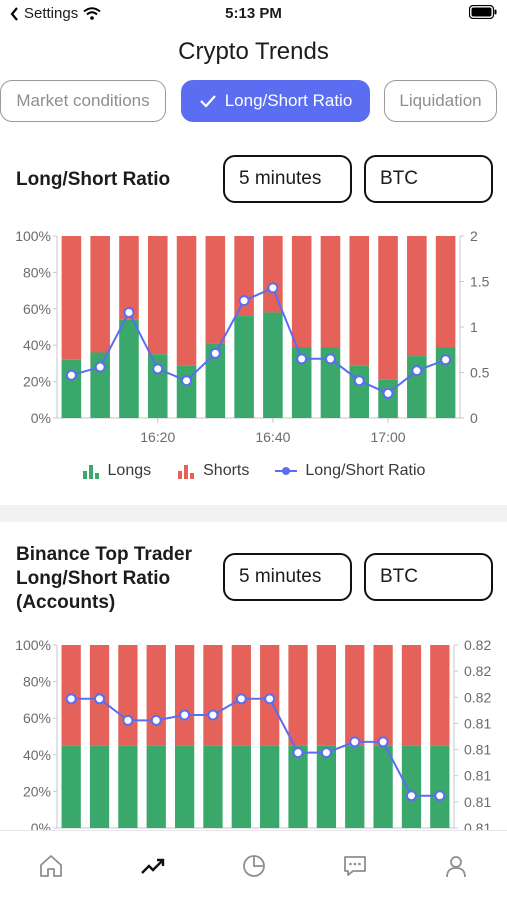  Describe the element at coordinates (399, 576) in the screenshot. I see `symbol-value: BTC` at that location.